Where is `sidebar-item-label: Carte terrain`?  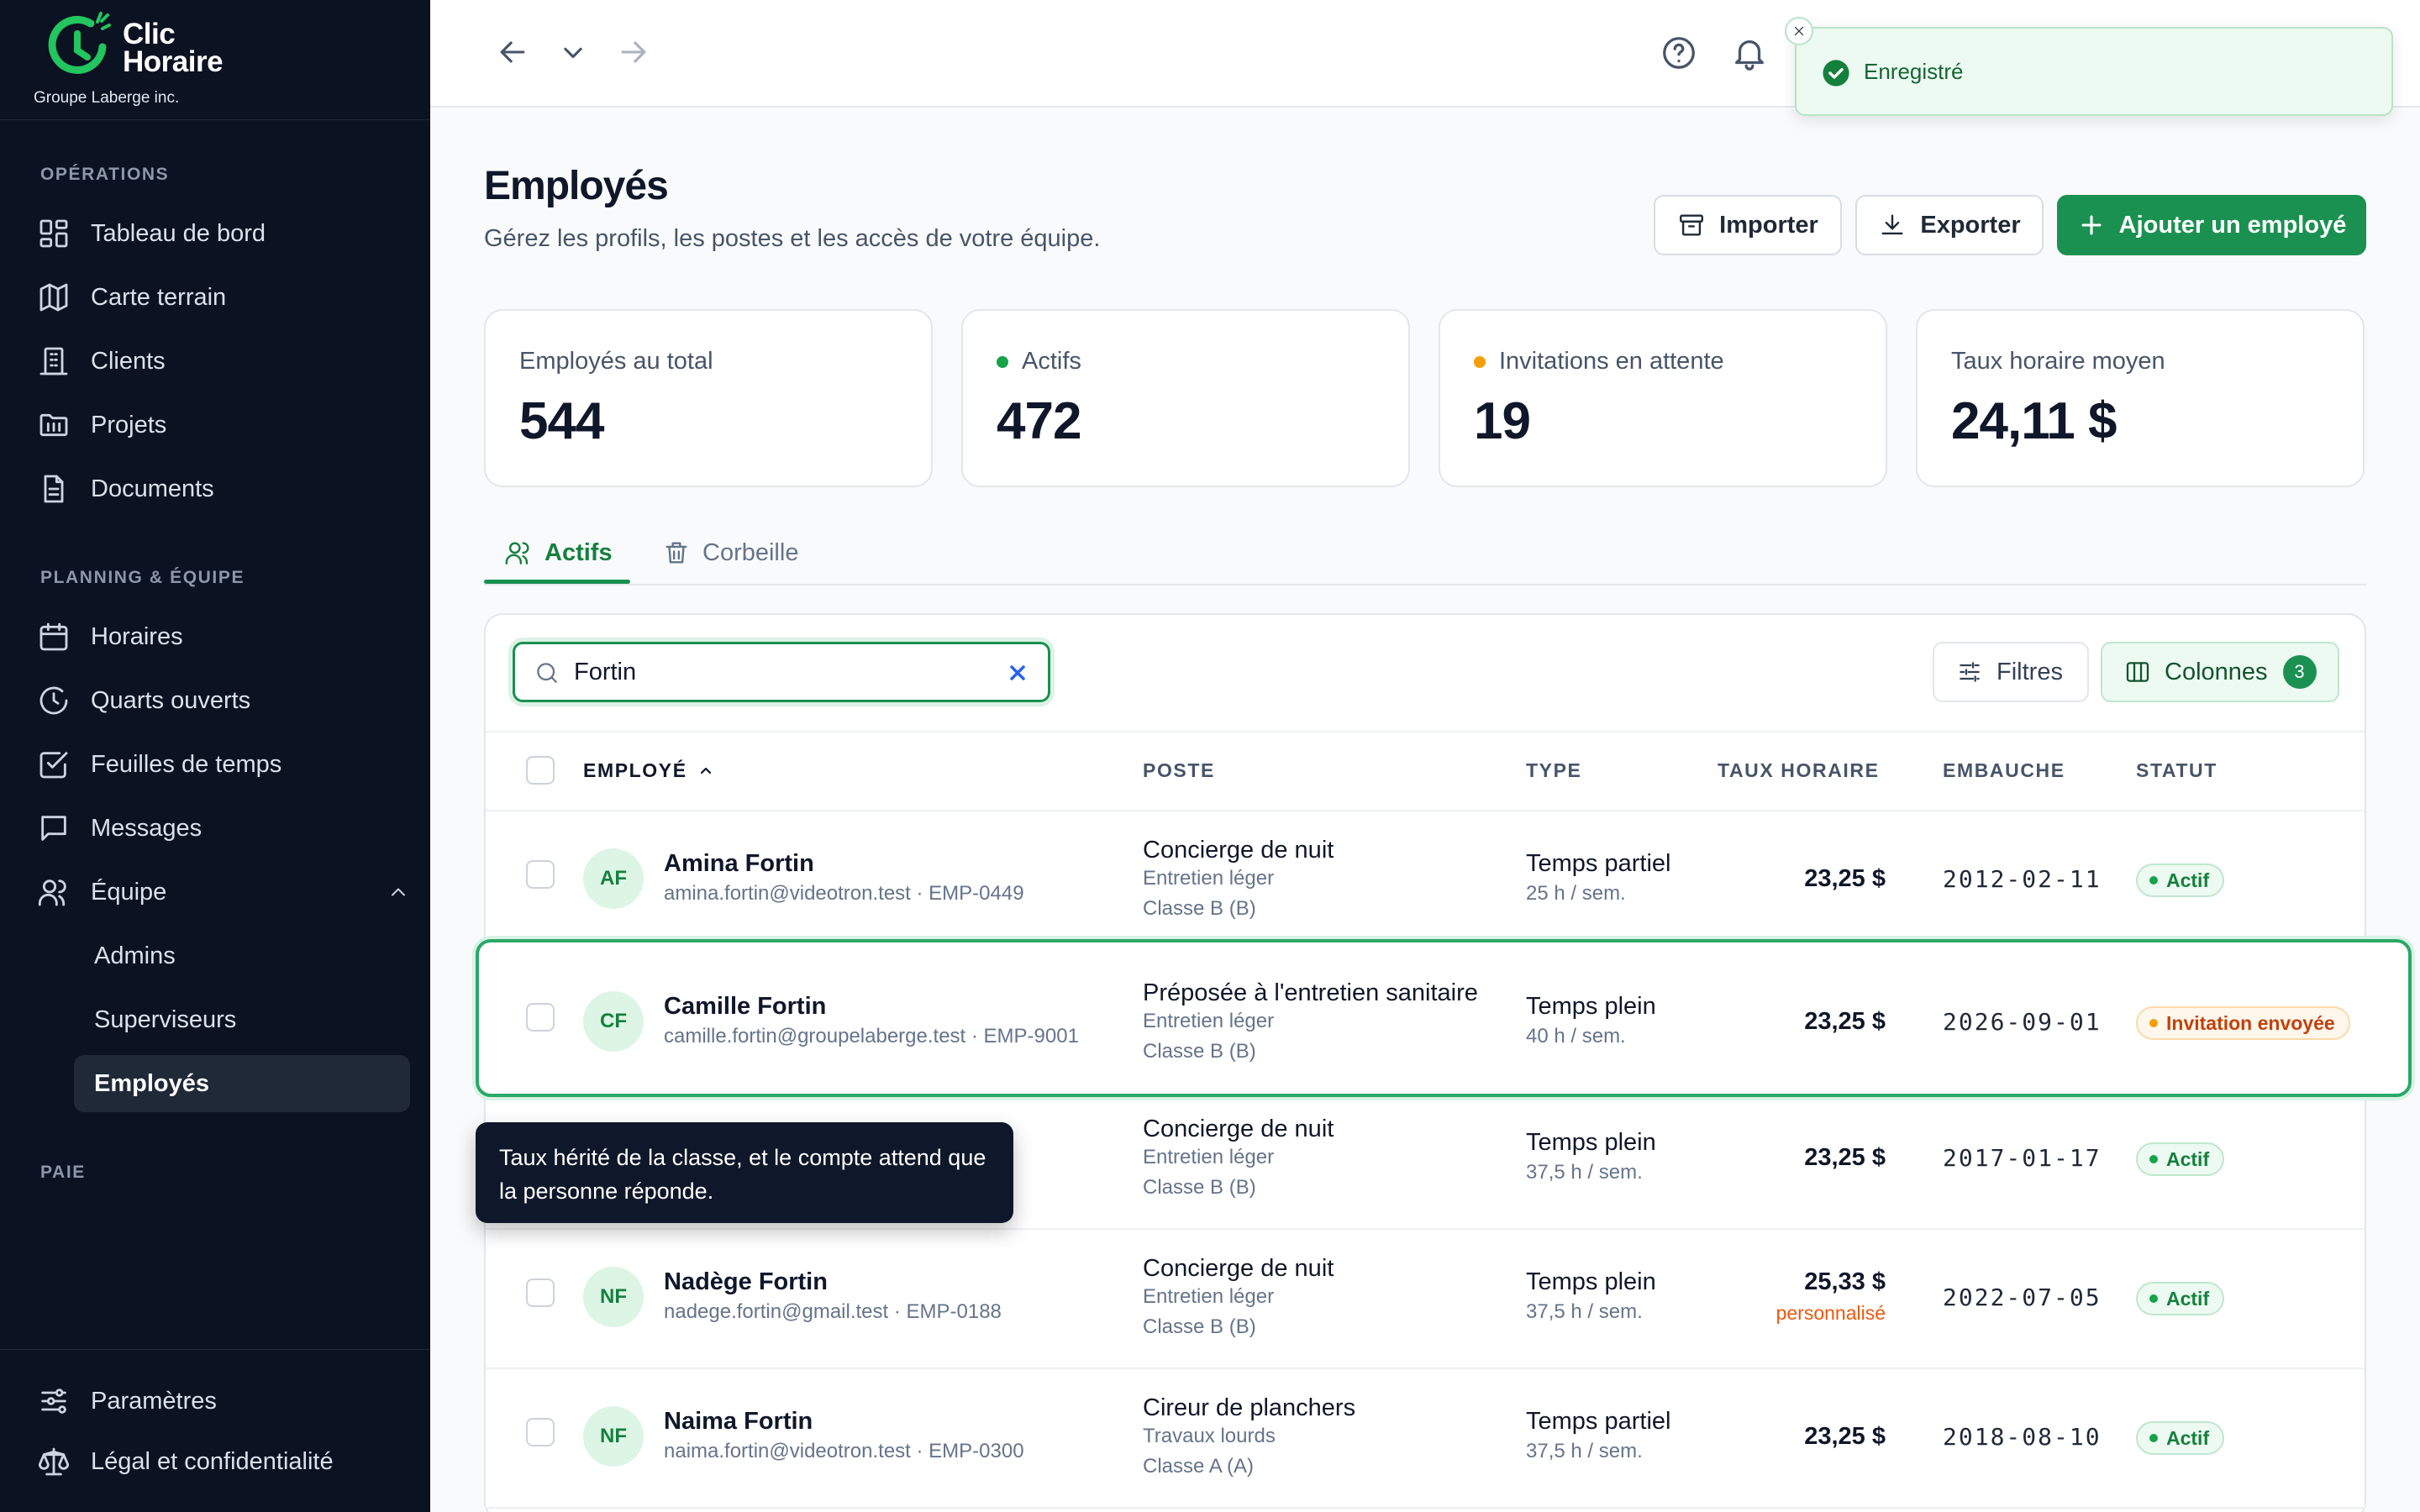
sidebar-item-label: Carte terrain is located at coordinates (159, 297).